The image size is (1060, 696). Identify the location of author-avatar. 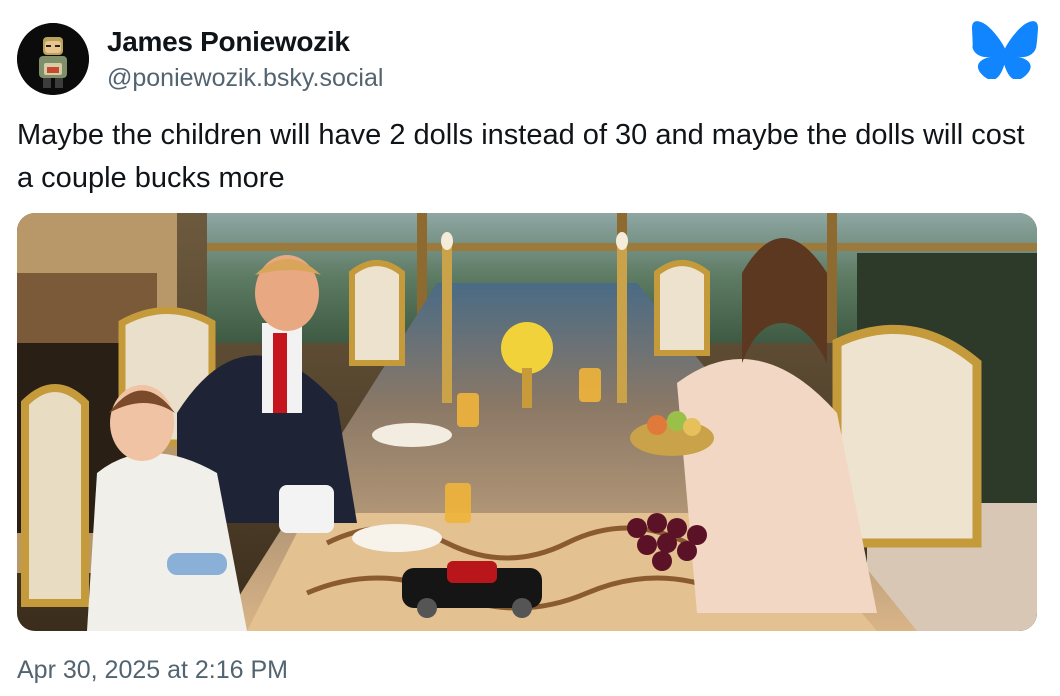
(53, 59).